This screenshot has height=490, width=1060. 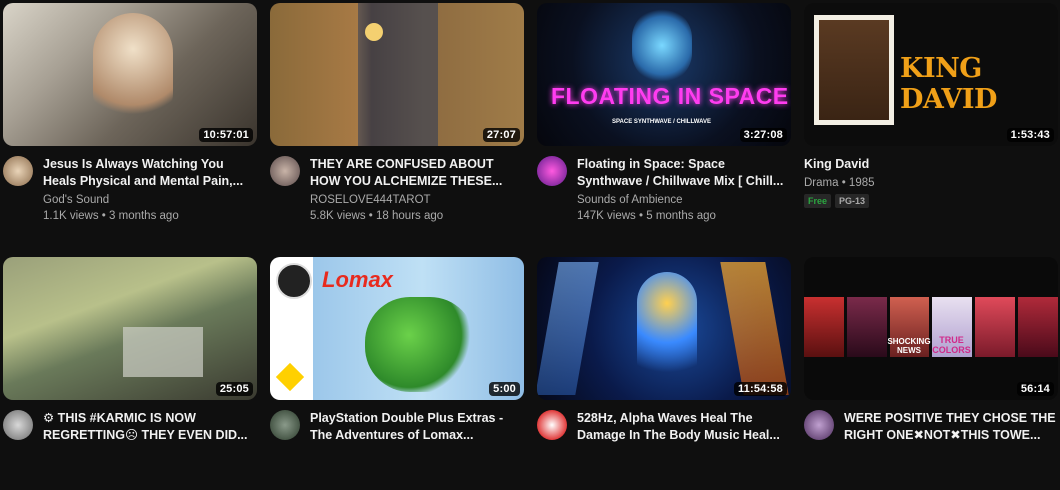 What do you see at coordinates (646, 216) in the screenshot?
I see `video-stats: 147K views • 5 months ago` at bounding box center [646, 216].